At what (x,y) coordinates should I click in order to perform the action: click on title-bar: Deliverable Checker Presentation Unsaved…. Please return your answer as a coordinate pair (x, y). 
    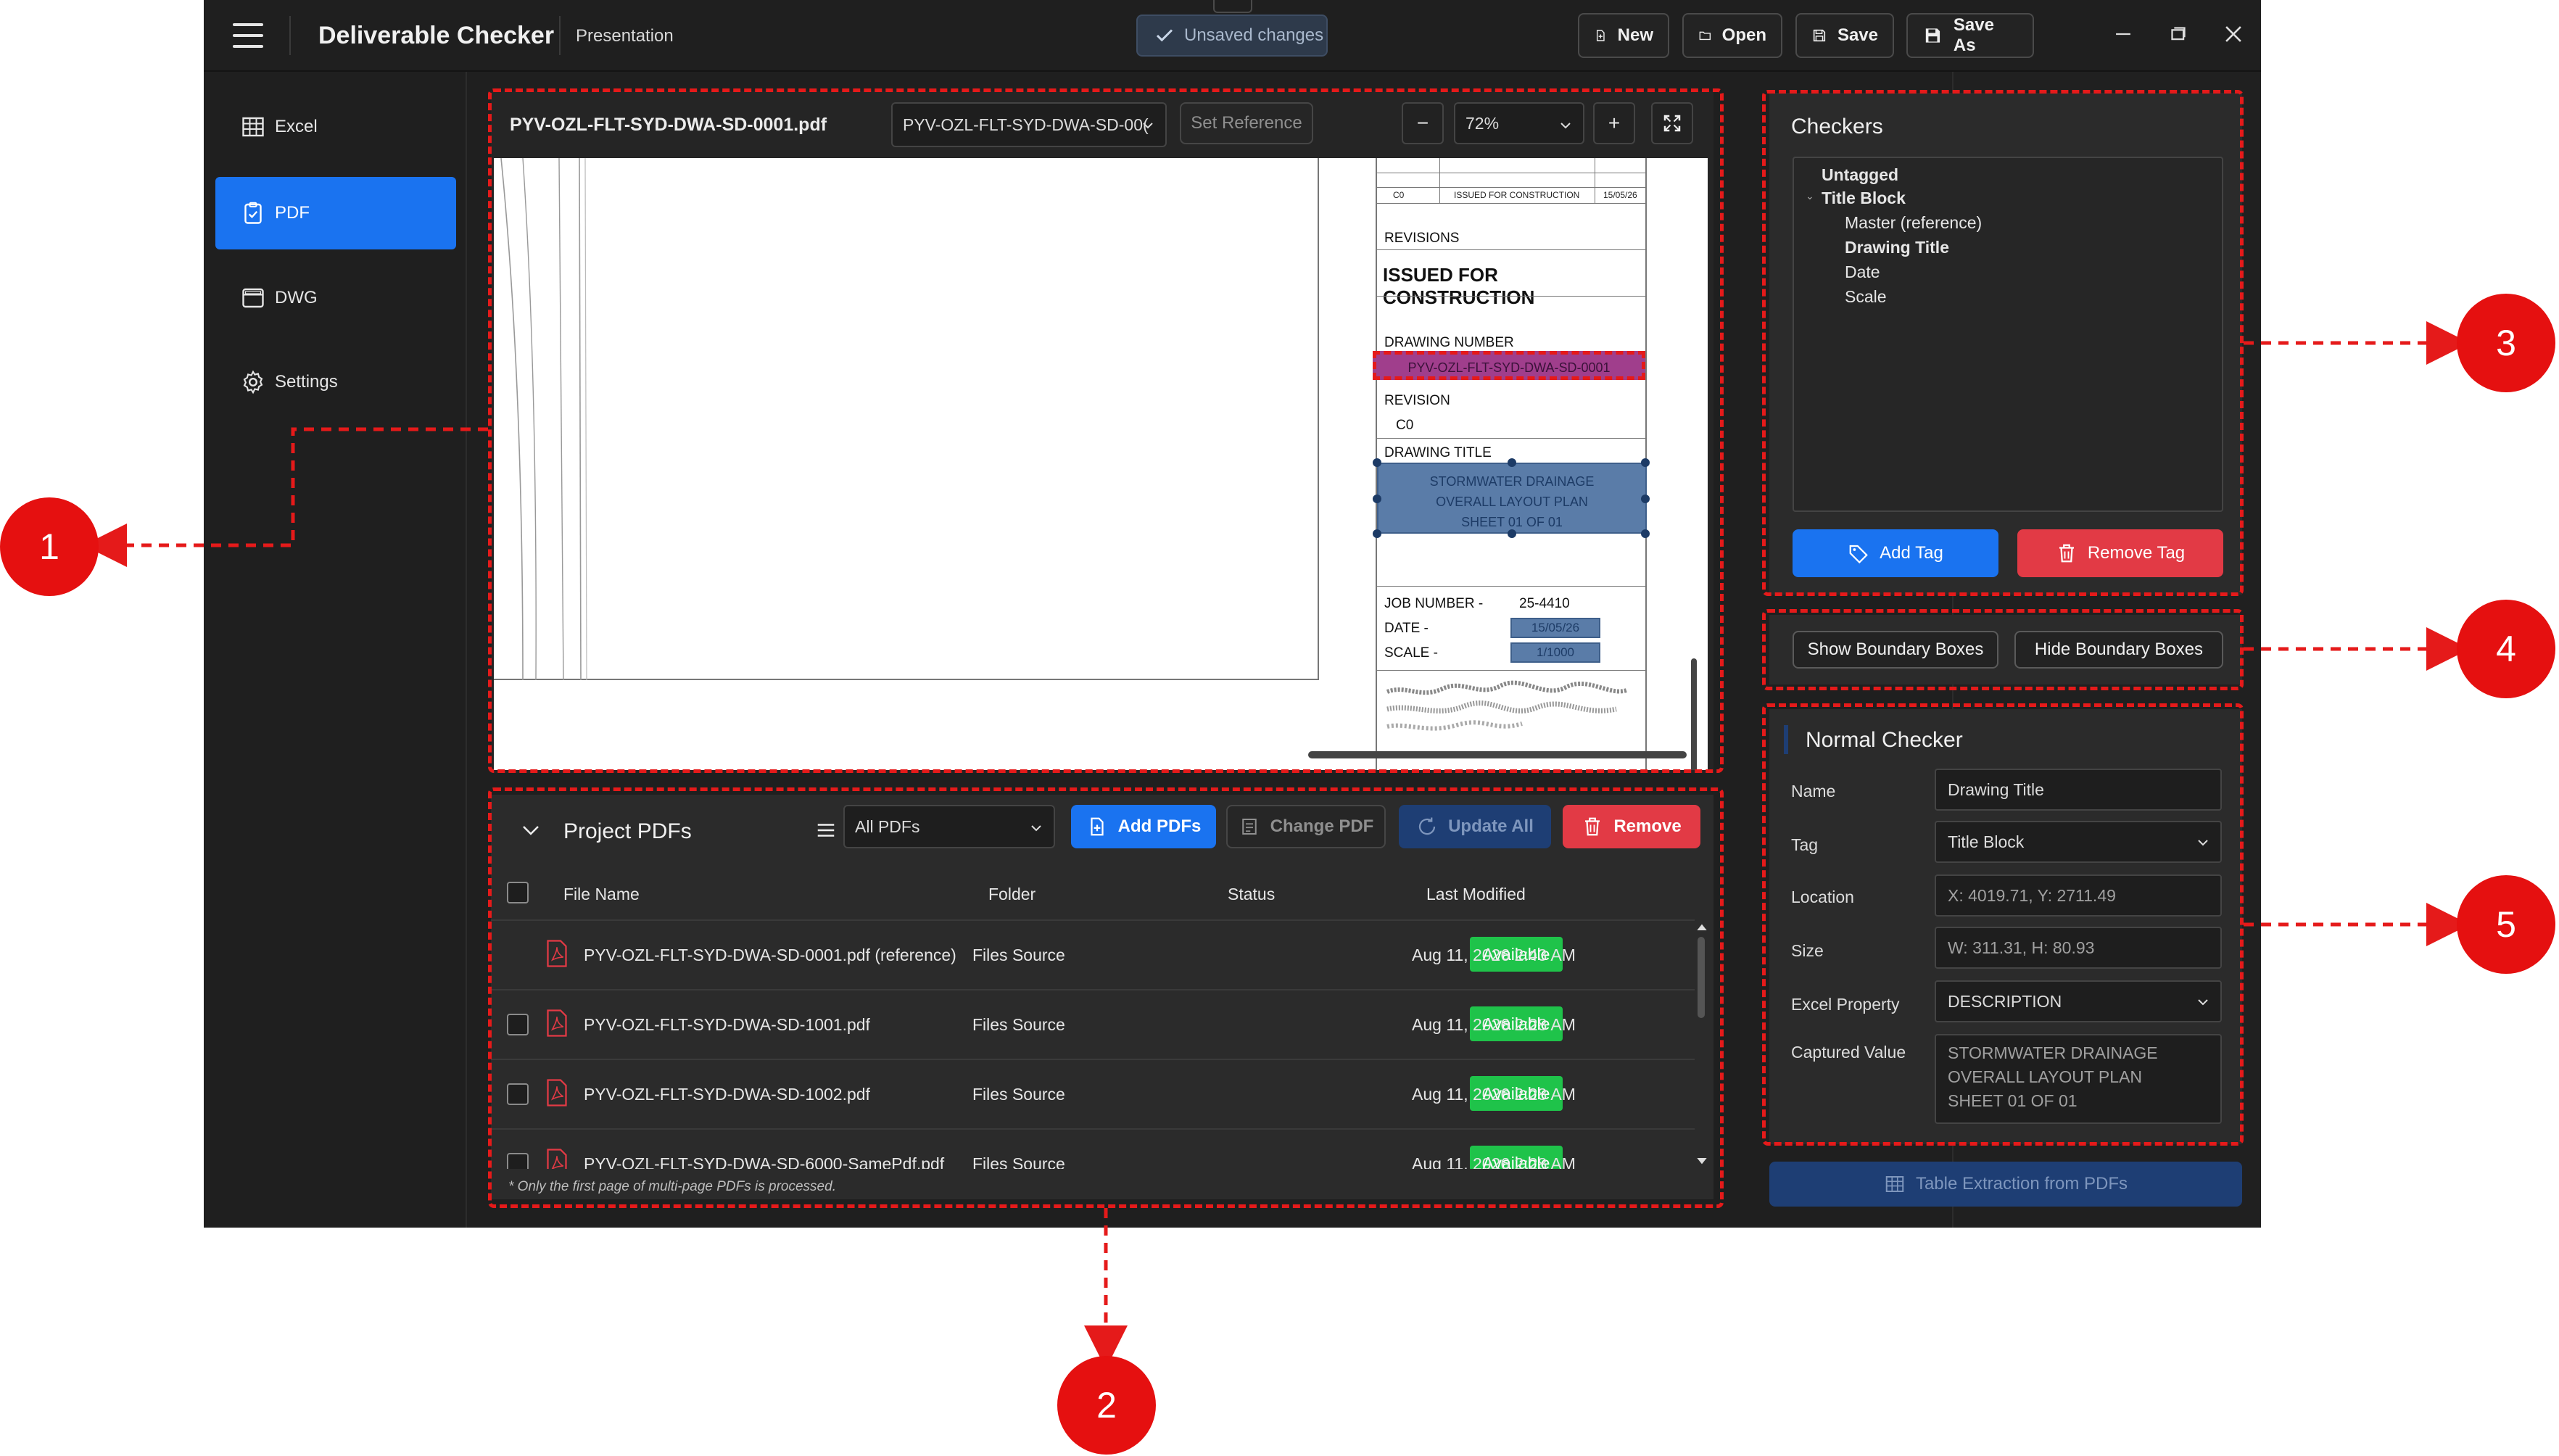
    Looking at the image, I should click on (1232, 36).